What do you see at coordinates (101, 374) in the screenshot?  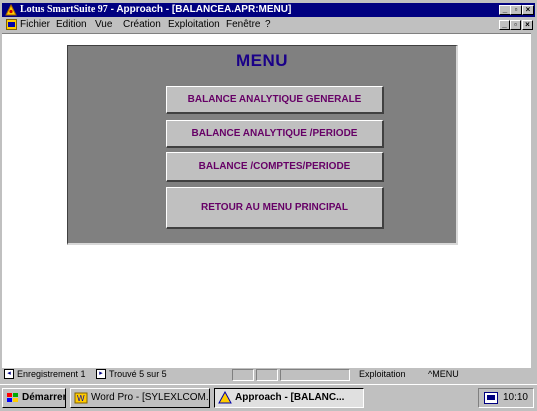 I see `find-icon: ▸` at bounding box center [101, 374].